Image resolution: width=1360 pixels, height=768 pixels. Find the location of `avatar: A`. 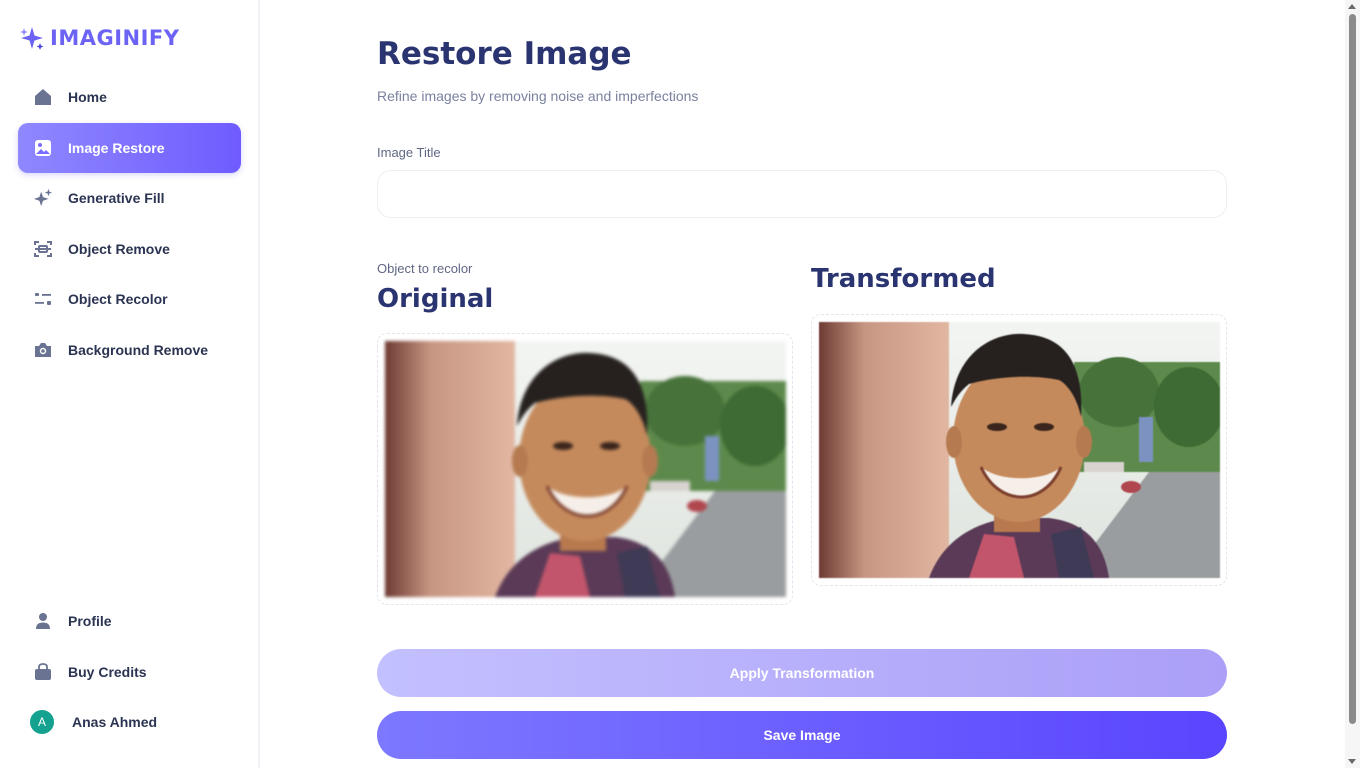

avatar: A is located at coordinates (42, 722).